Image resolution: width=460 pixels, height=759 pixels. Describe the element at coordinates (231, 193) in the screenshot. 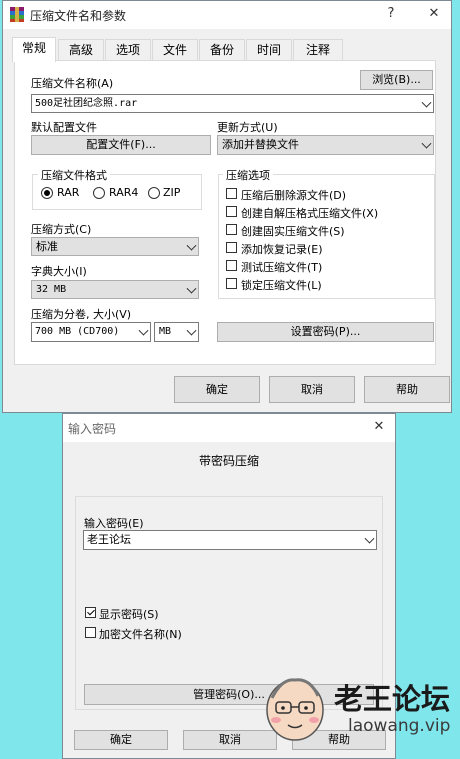

I see `checkbox-delete-source` at that location.